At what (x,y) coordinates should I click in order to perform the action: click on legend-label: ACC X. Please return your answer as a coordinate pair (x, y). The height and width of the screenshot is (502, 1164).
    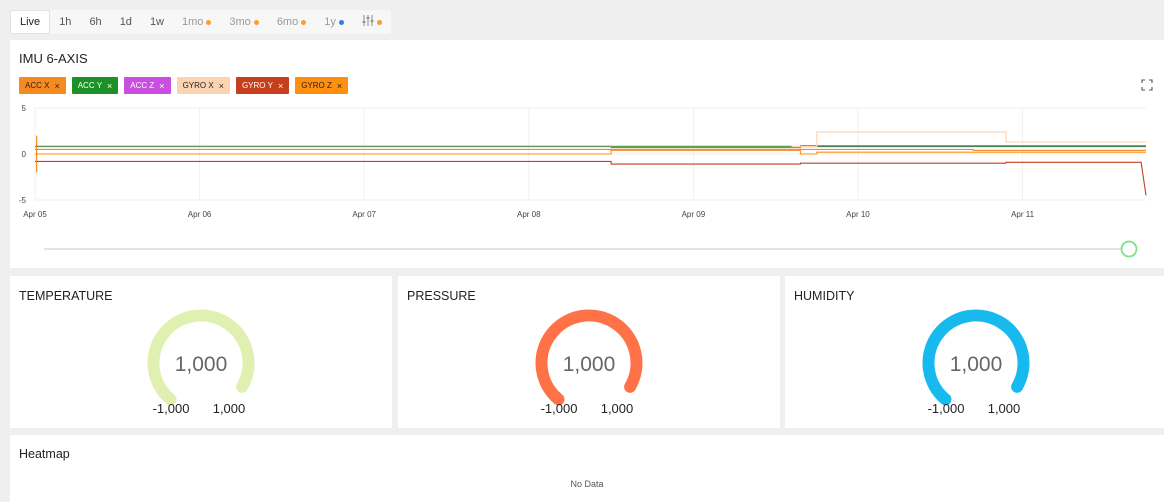
    Looking at the image, I should click on (37, 85).